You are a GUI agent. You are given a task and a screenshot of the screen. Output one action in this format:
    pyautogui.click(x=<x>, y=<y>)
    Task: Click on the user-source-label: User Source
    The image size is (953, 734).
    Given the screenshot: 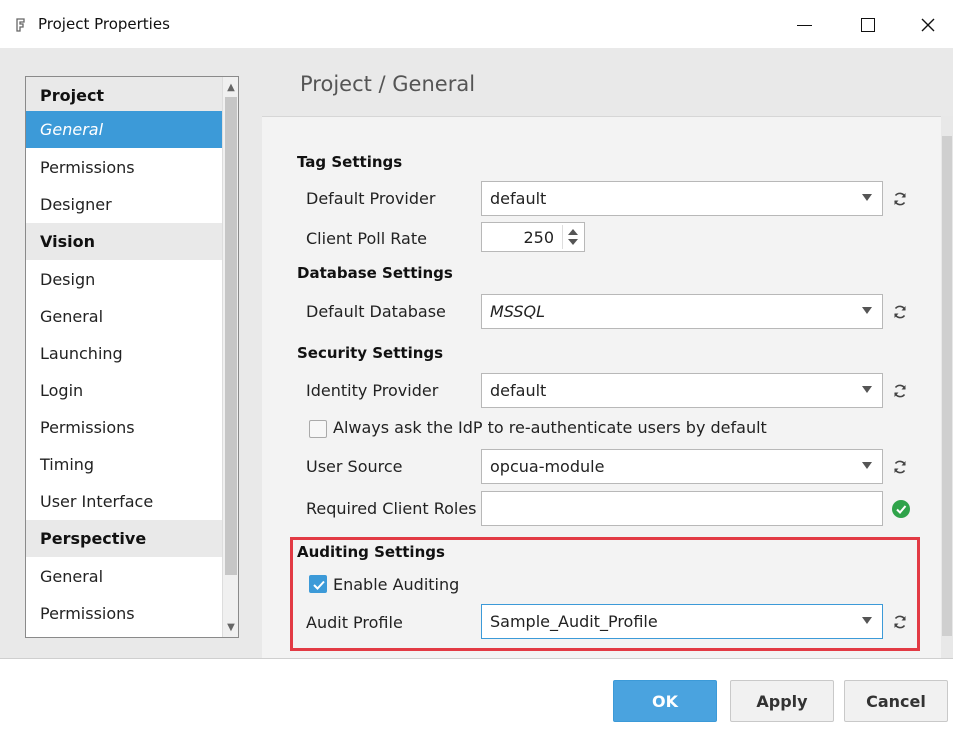 What is the action you would take?
    pyautogui.click(x=354, y=466)
    